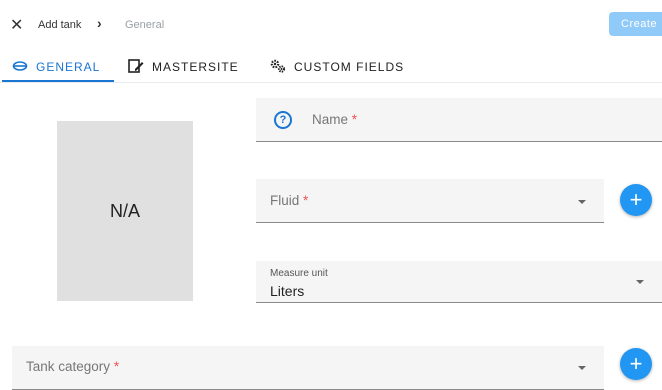 The width and height of the screenshot is (662, 390). I want to click on add-tank-category-button: +, so click(636, 364).